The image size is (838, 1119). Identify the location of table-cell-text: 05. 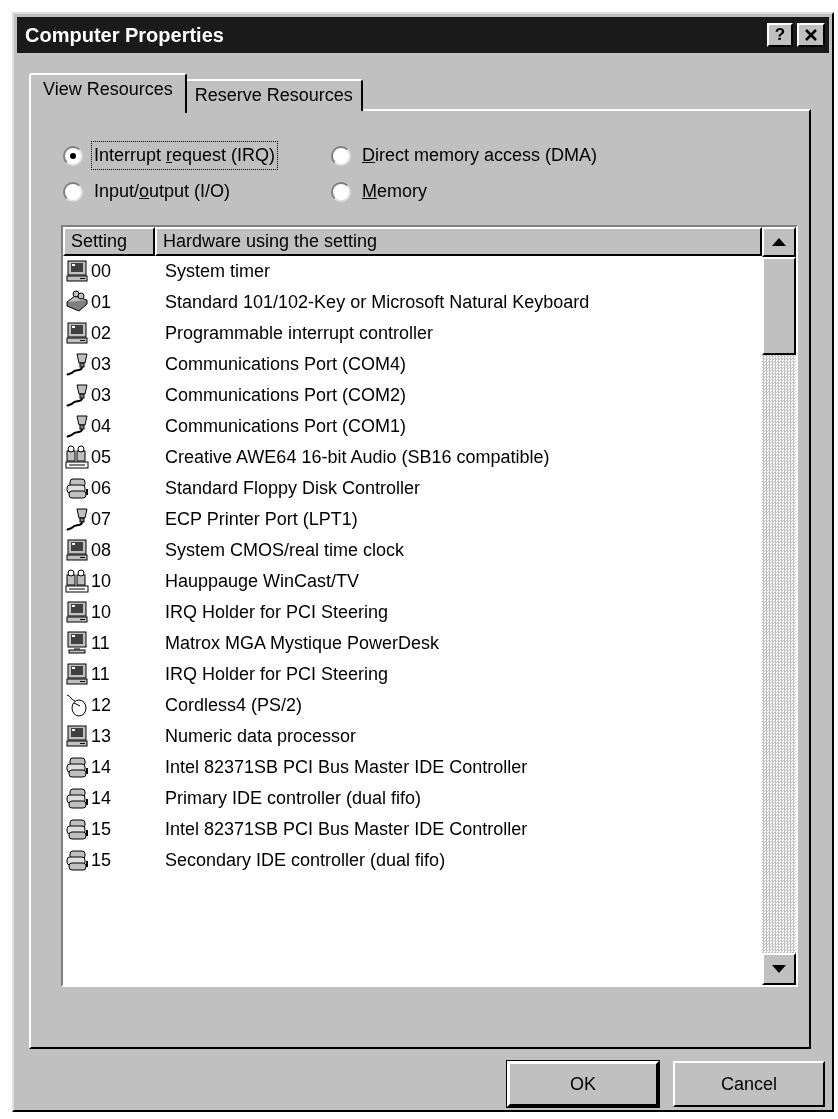
(102, 457).